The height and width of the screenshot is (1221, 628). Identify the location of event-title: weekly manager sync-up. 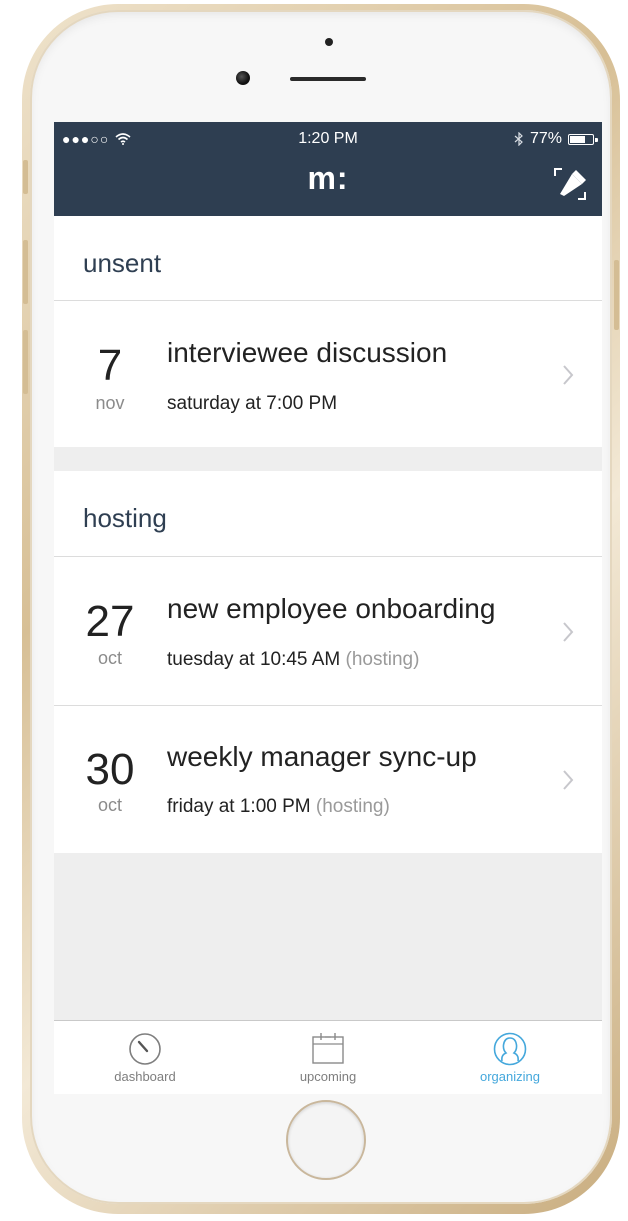
(322, 756).